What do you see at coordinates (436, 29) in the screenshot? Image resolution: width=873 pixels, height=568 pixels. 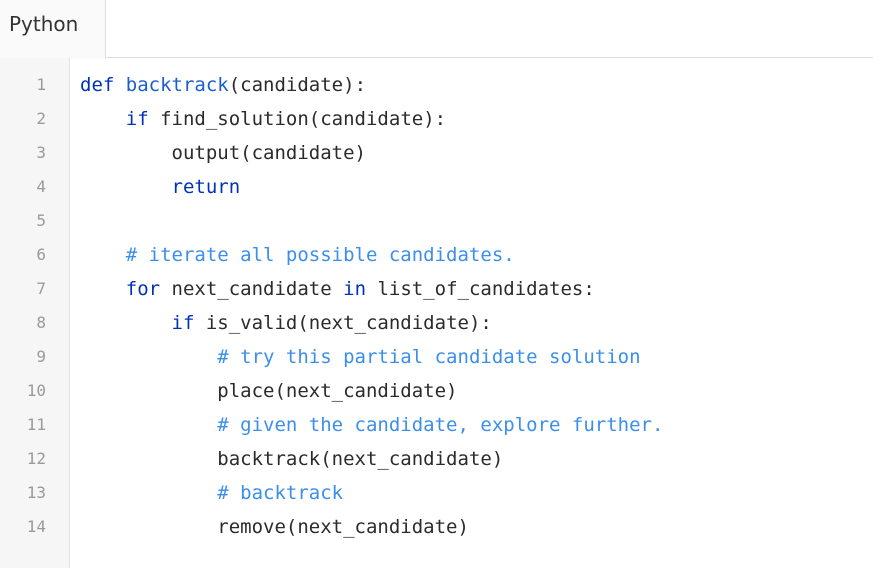 I see `tab-bar: Python` at bounding box center [436, 29].